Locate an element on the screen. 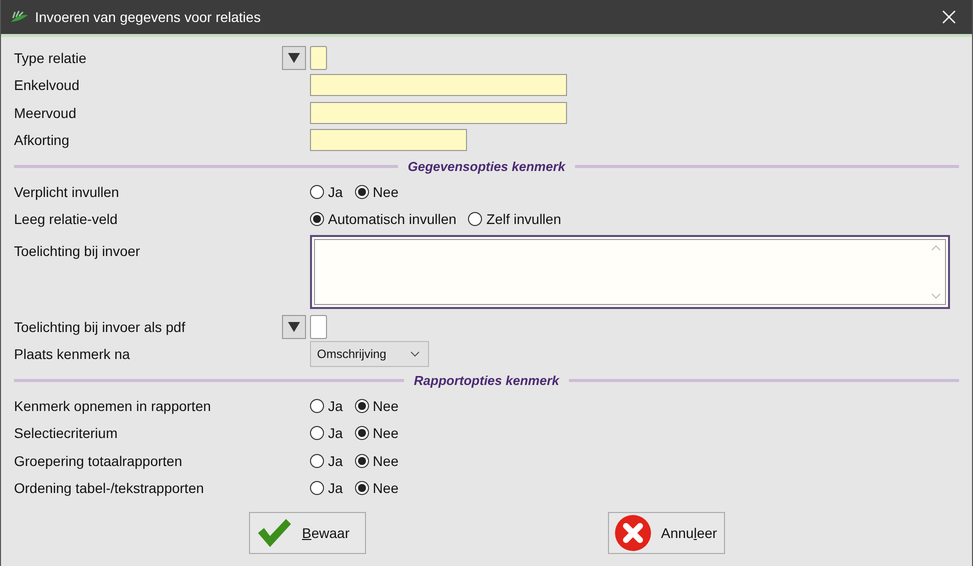  field-label: Meervoud is located at coordinates (46, 112).